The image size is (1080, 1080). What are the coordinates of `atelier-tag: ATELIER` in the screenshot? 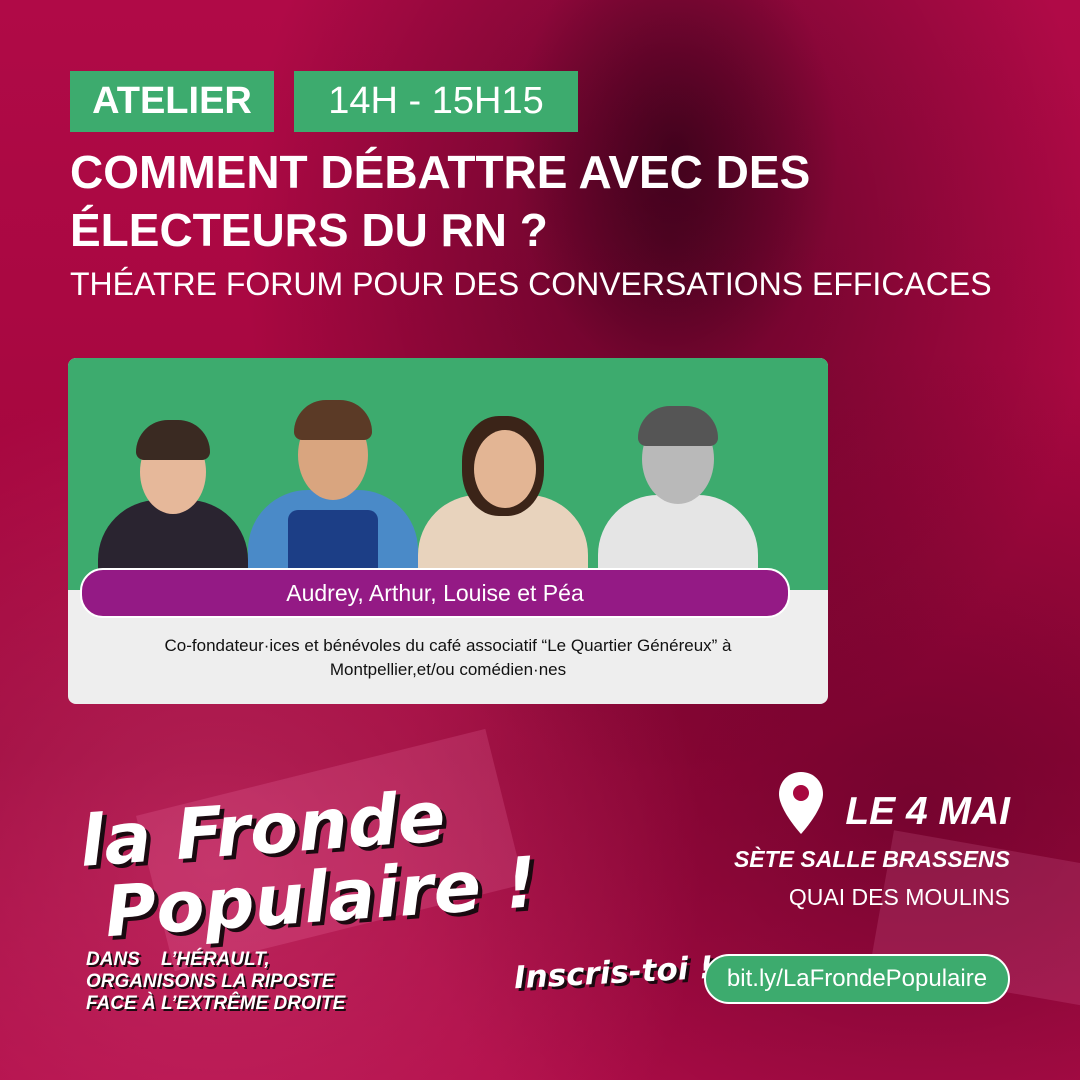 It's located at (172, 101).